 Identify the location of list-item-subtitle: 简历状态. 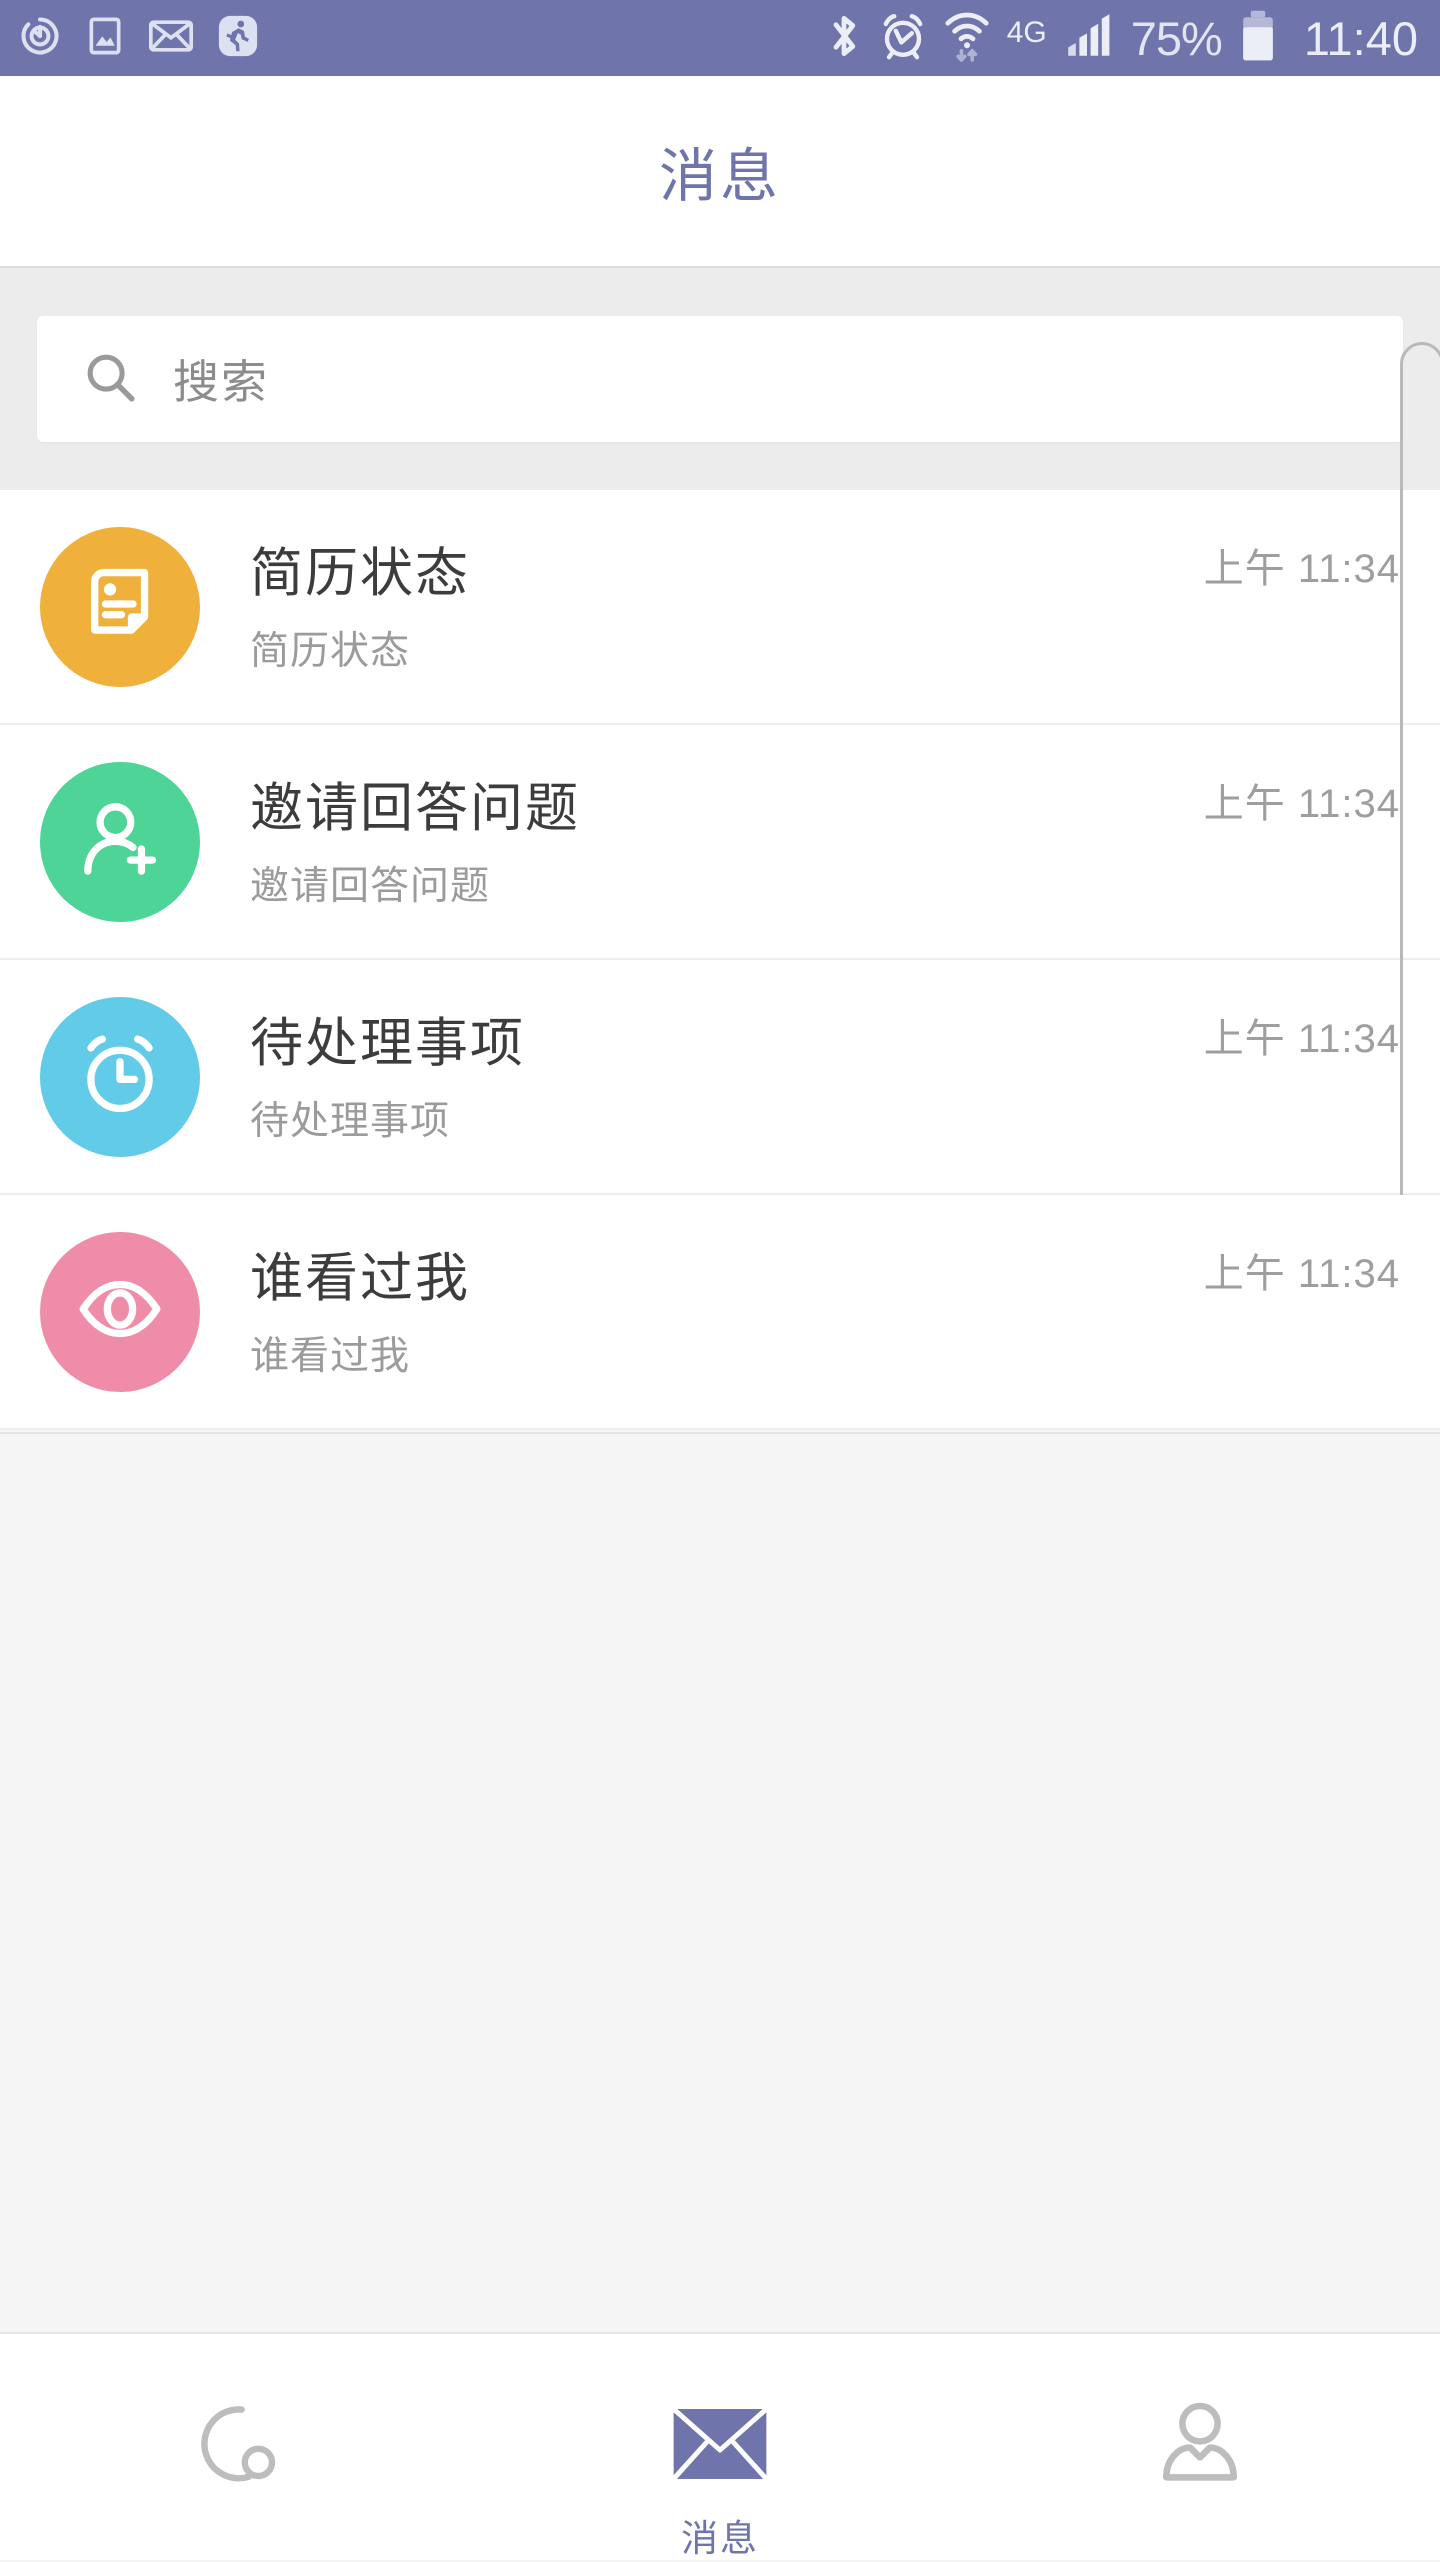
(330, 652).